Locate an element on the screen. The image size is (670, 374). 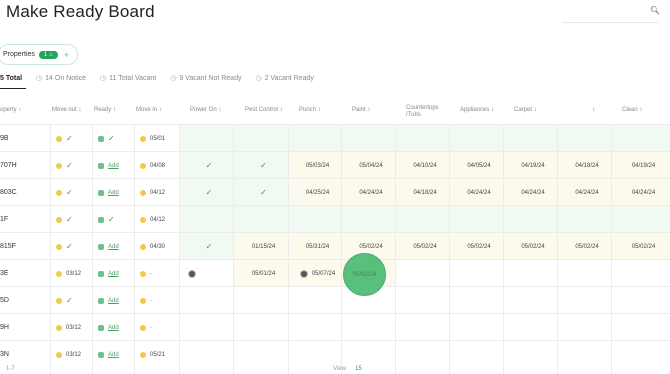
clock-icon: ◷ is located at coordinates (103, 78).